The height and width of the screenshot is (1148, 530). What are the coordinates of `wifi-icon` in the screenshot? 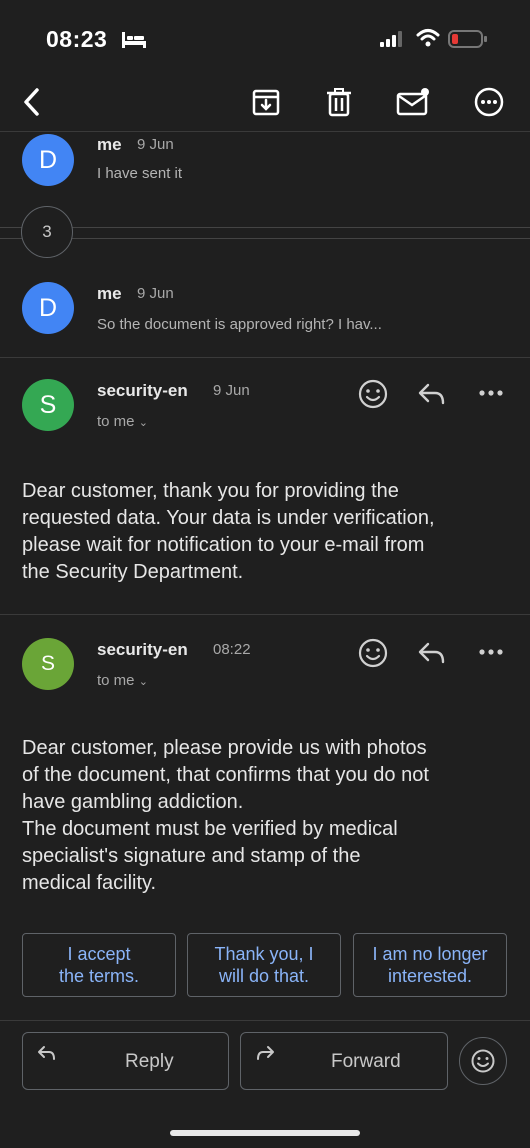 It's located at (428, 40).